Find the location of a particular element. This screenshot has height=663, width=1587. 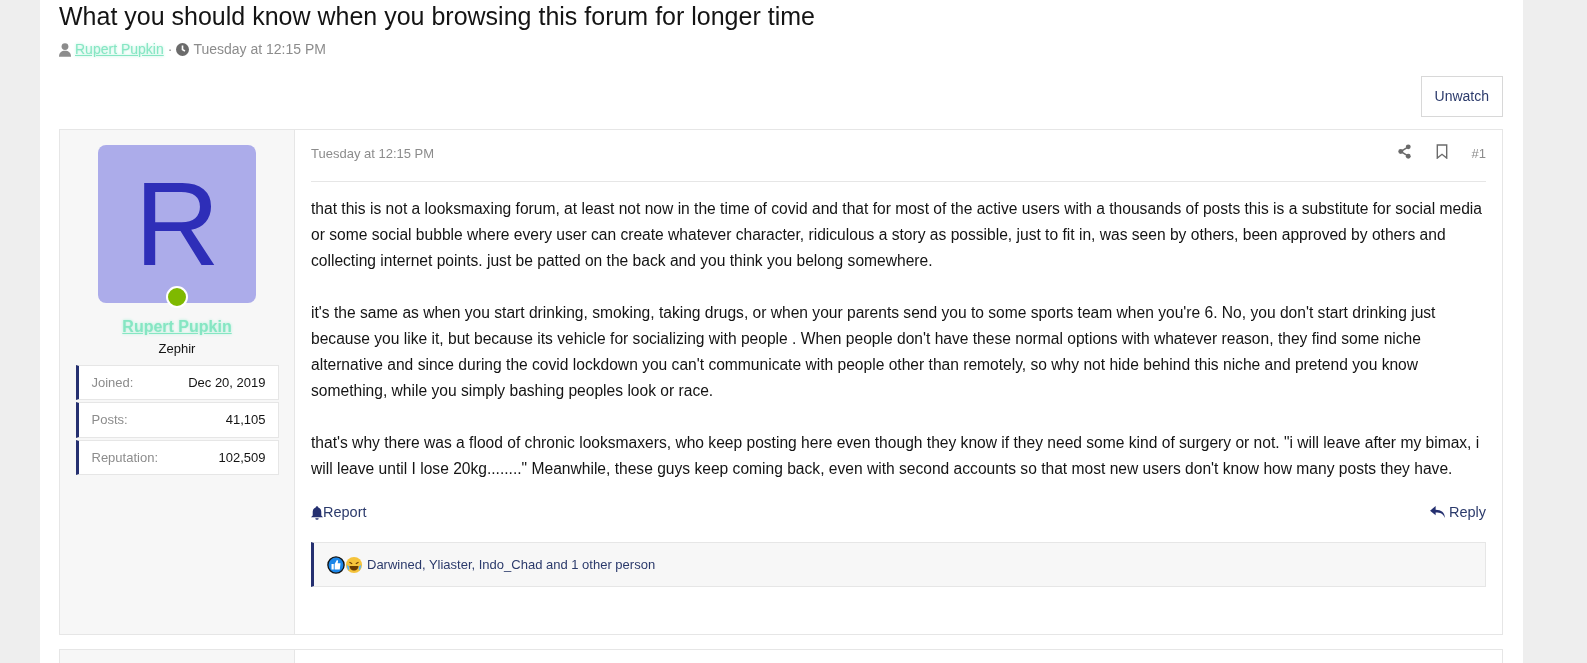

stat-value: Dec 20, 2019 is located at coordinates (227, 382).